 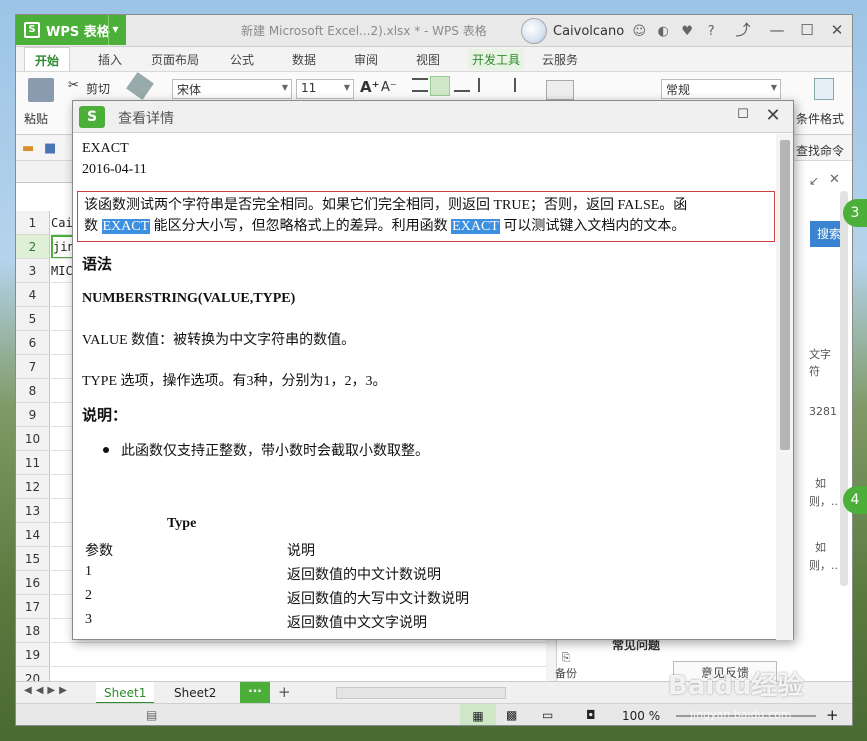 What do you see at coordinates (420, 85) in the screenshot?
I see `align-top-icon` at bounding box center [420, 85].